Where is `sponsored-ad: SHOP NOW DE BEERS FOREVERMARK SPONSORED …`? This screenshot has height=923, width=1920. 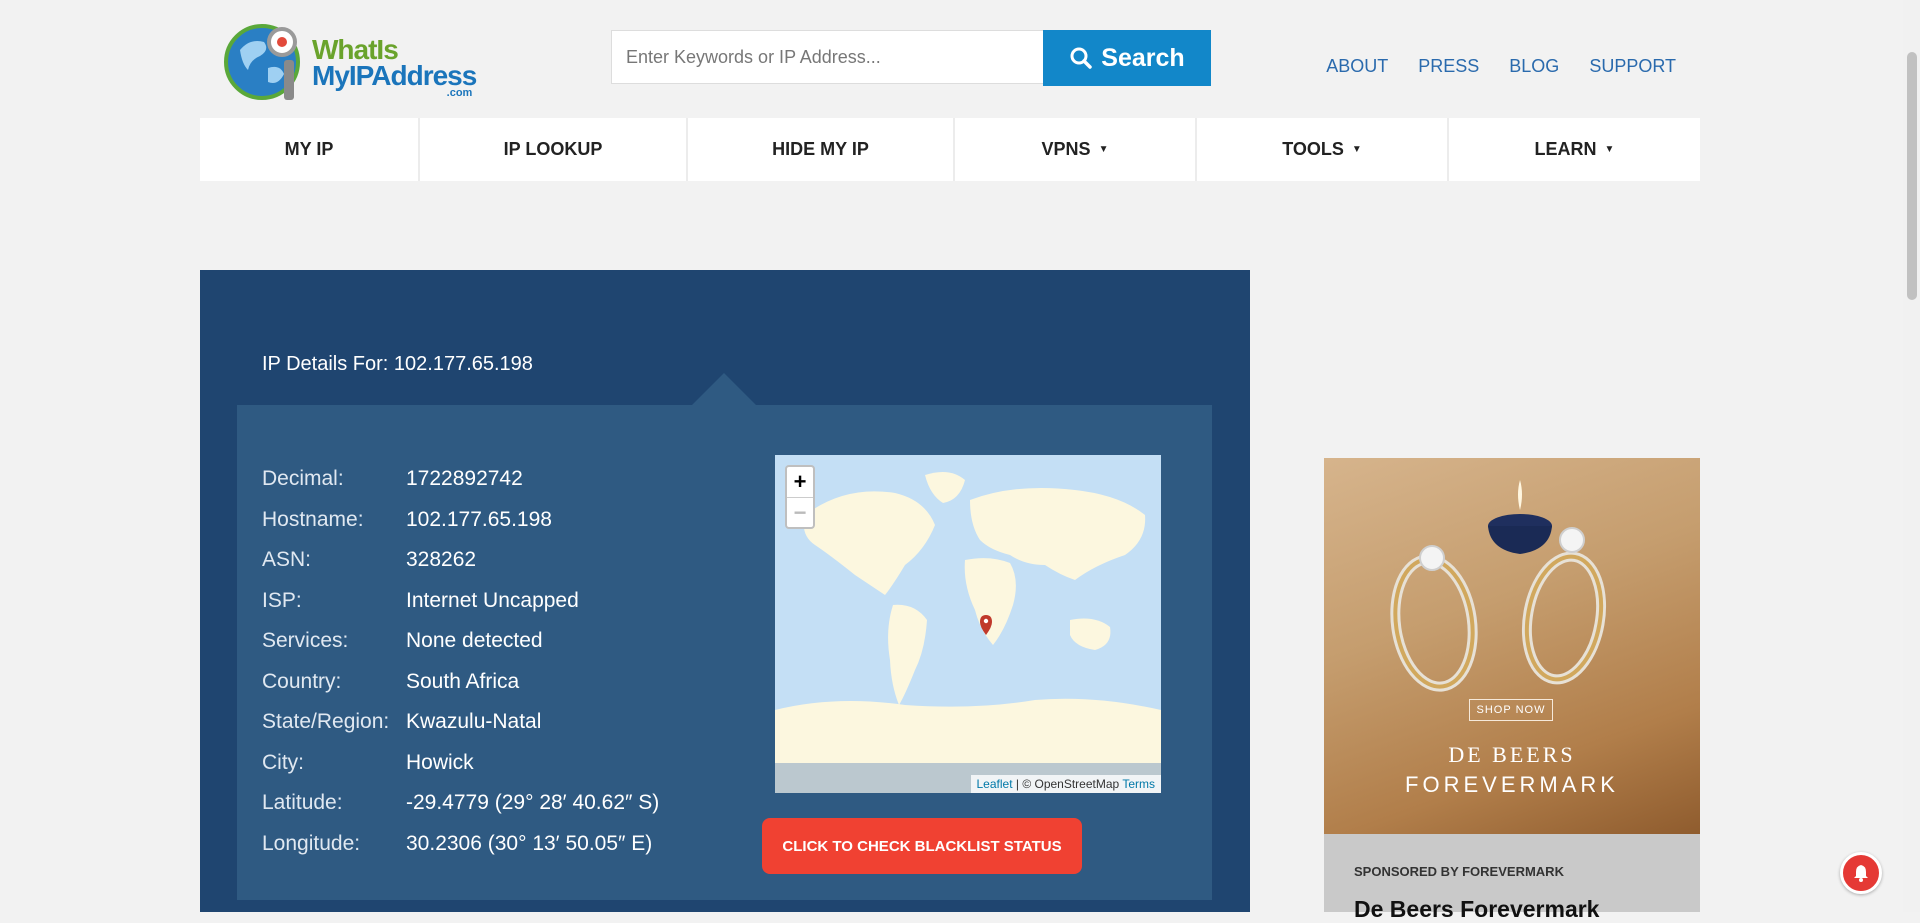
sponsored-ad: SHOP NOW DE BEERS FOREVERMARK SPONSORED … is located at coordinates (1512, 690).